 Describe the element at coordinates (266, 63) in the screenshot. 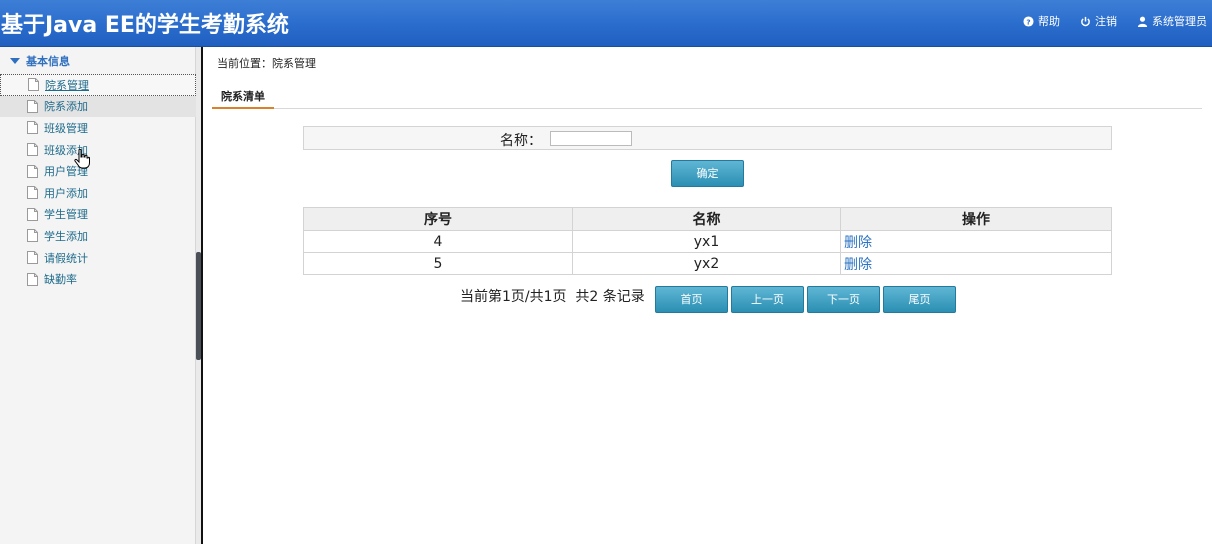

I see `breadcrumb: 当前位置：院系管理` at that location.